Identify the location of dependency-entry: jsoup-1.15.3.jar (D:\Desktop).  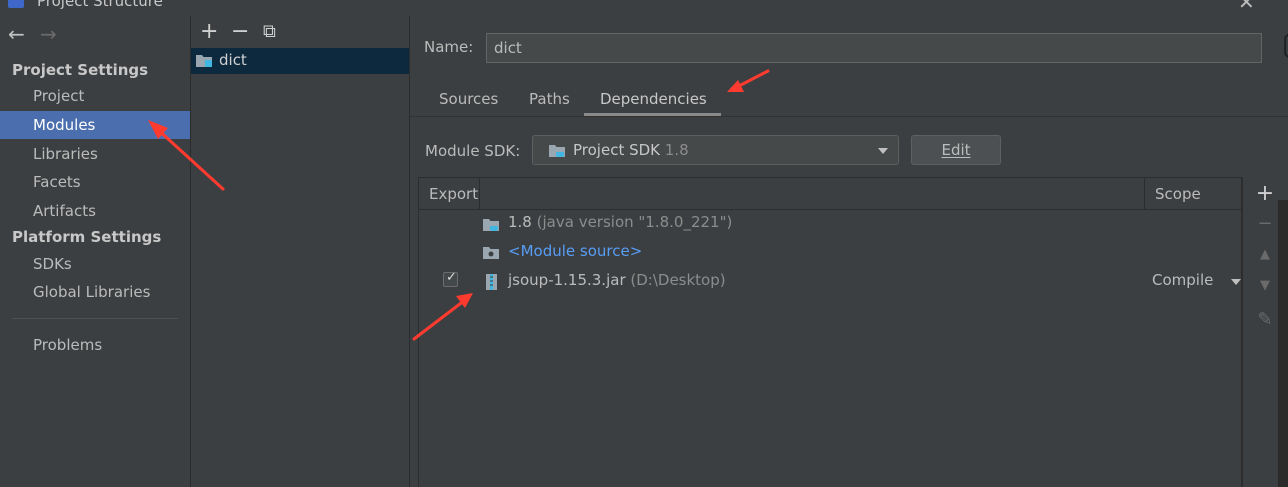
(617, 280).